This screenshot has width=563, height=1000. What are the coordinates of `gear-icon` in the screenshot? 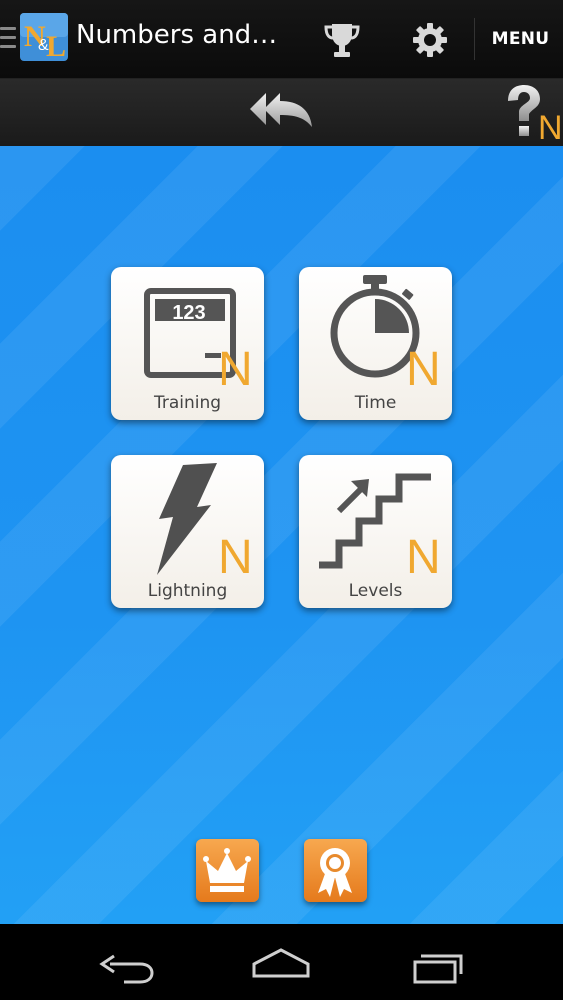 It's located at (430, 40).